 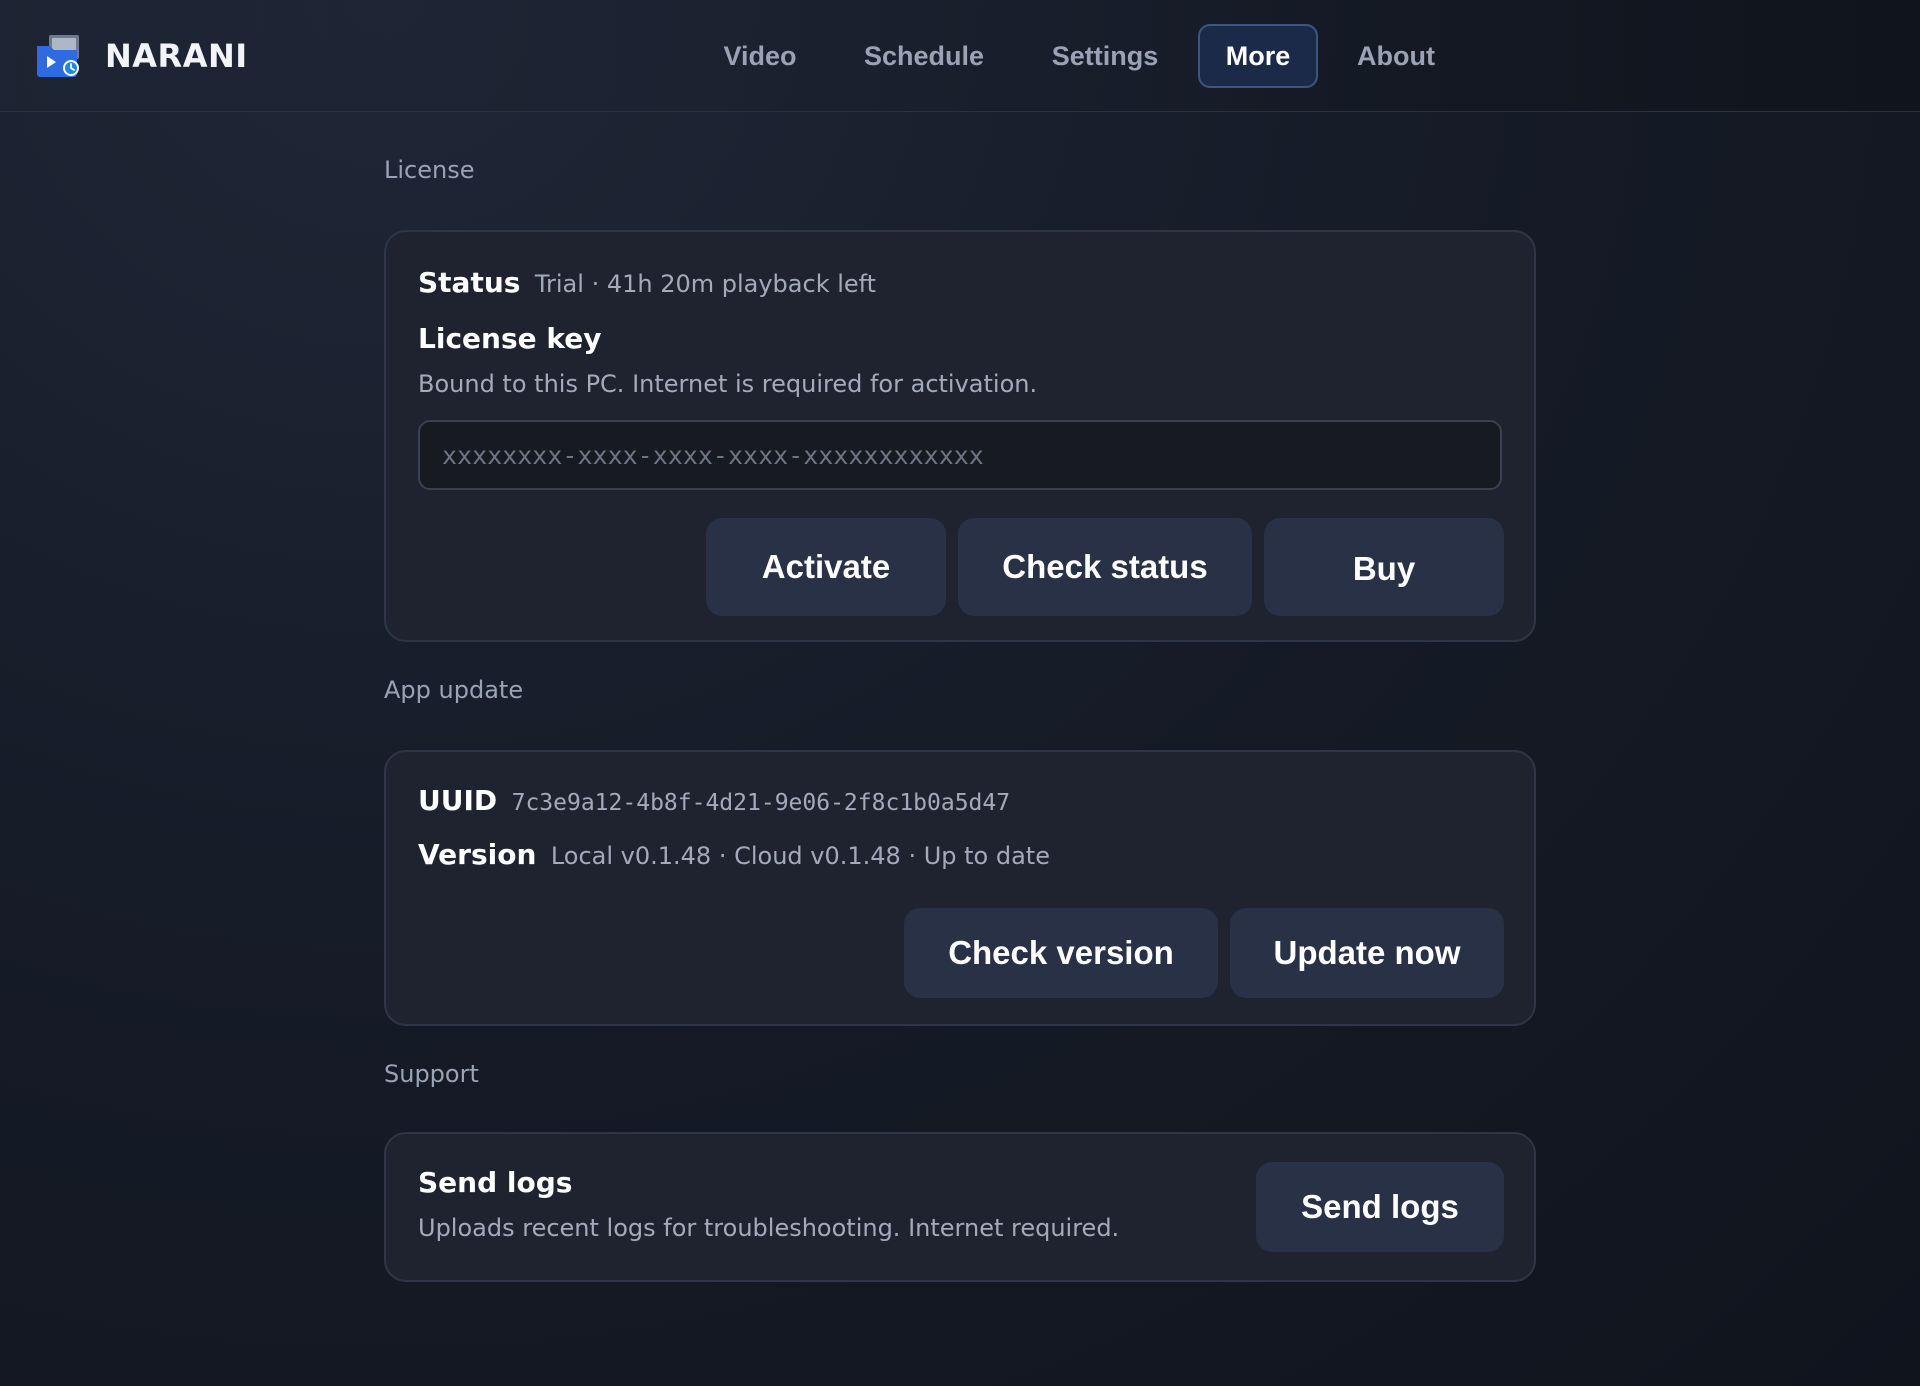 What do you see at coordinates (1258, 56) in the screenshot?
I see `nav-tab-more: More` at bounding box center [1258, 56].